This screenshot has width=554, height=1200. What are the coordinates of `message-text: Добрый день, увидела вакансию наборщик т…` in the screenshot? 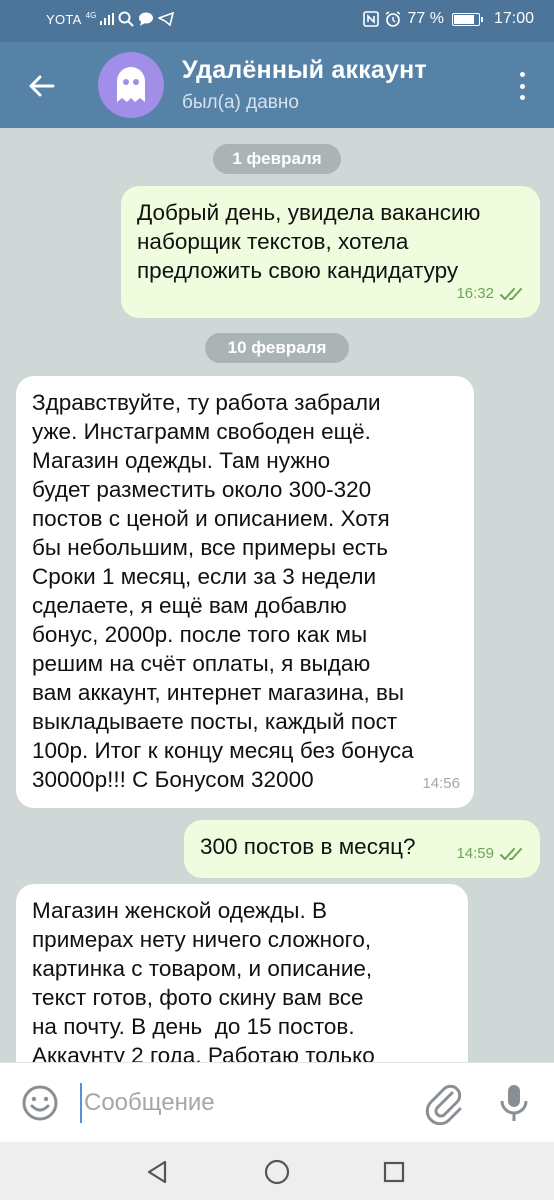 It's located at (309, 241).